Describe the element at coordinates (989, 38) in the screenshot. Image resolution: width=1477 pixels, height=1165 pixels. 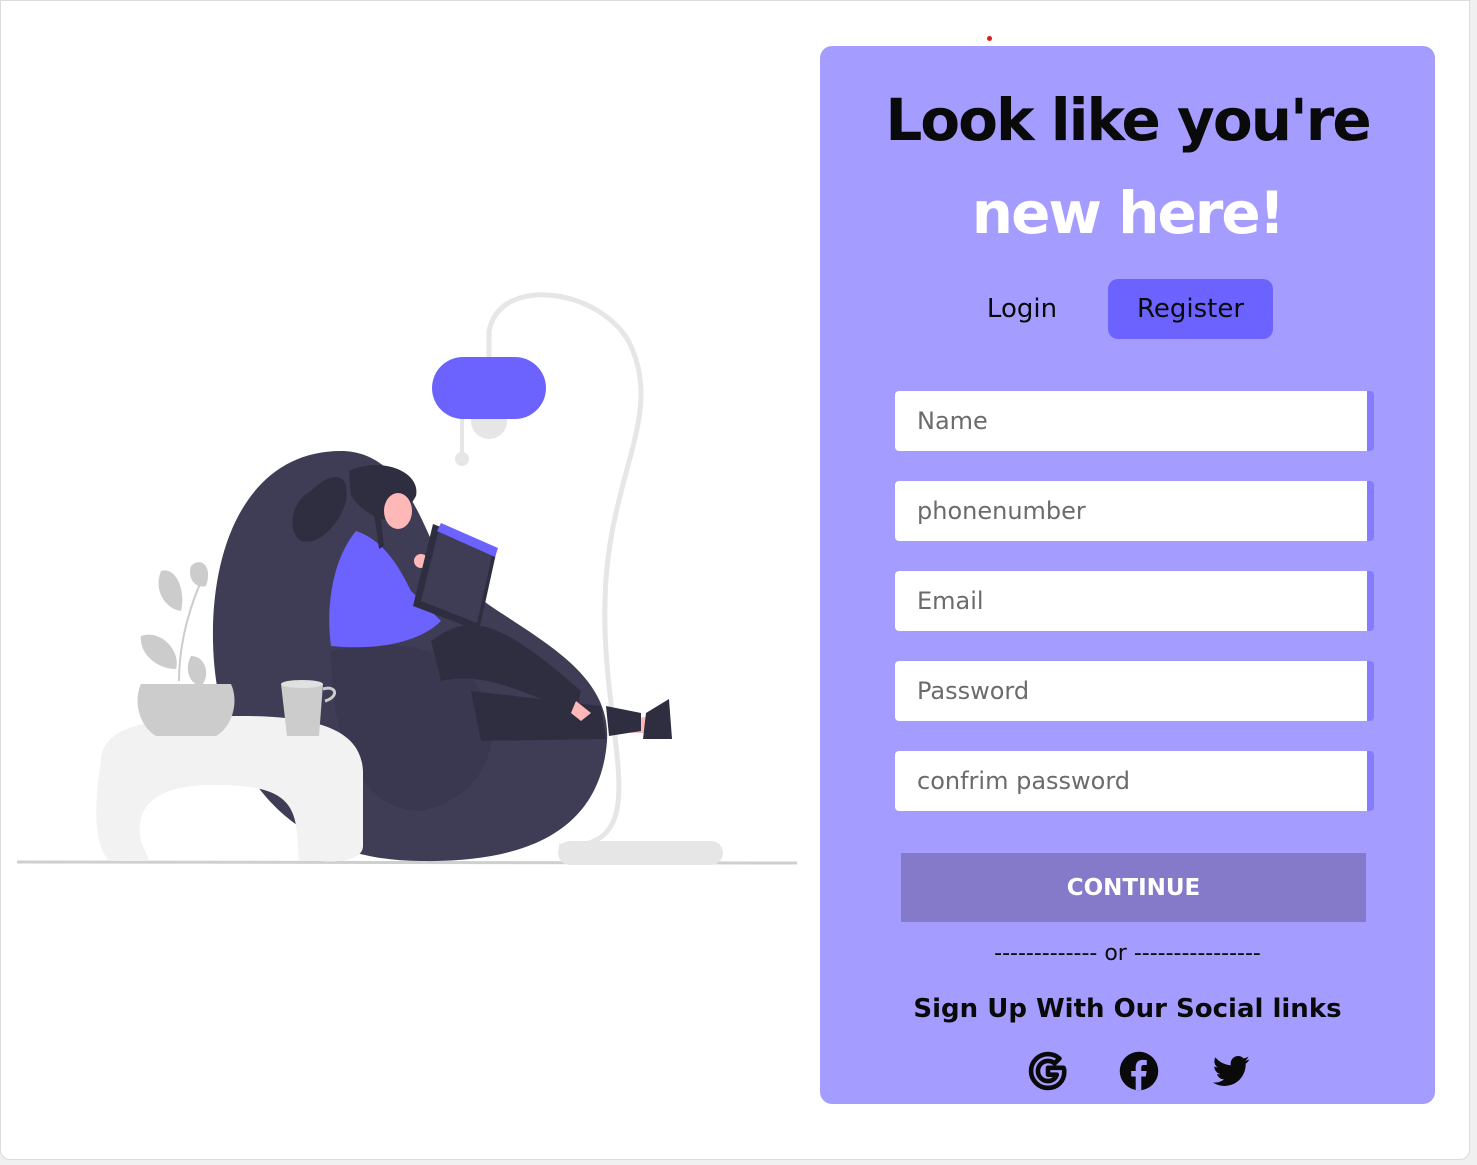
I see `red-dot-marker` at that location.